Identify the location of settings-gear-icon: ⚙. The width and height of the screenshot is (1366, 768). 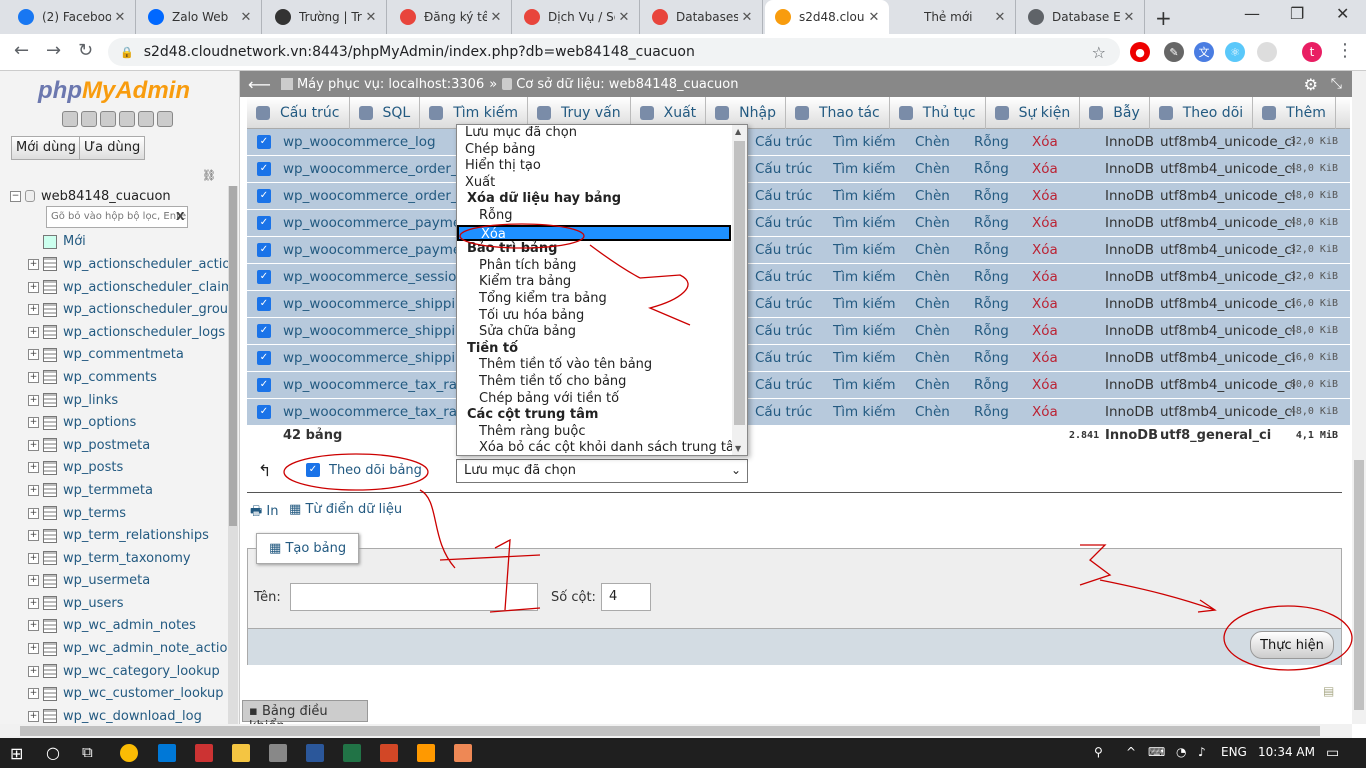
(1311, 84).